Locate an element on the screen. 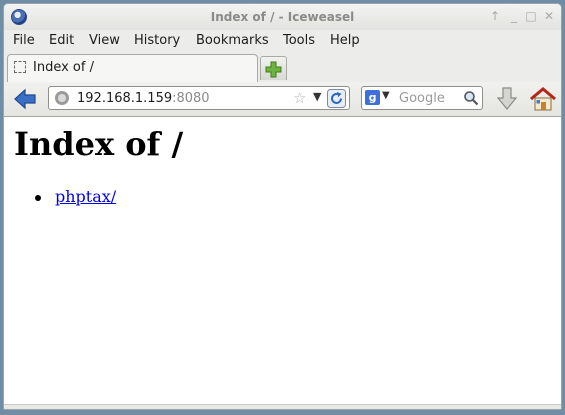 Image resolution: width=565 pixels, height=415 pixels. phptax-link: phptax/ is located at coordinates (85, 196).